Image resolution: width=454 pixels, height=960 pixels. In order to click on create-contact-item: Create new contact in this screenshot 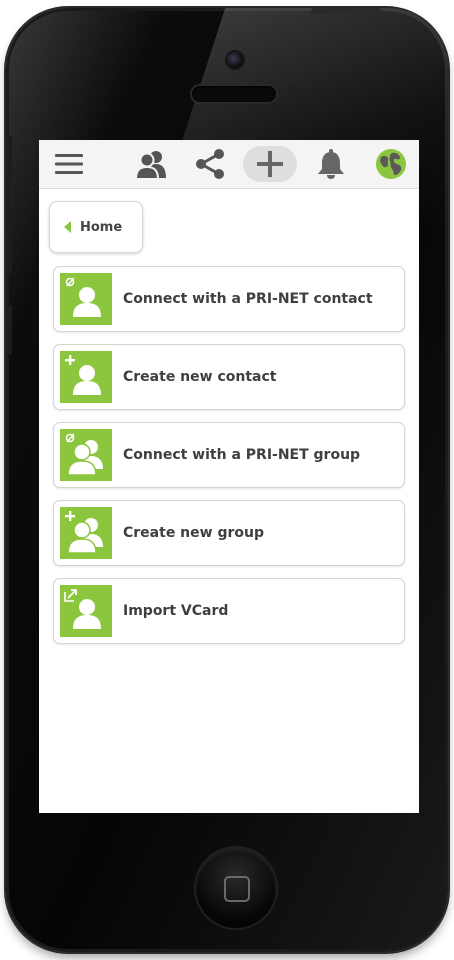, I will do `click(229, 377)`.